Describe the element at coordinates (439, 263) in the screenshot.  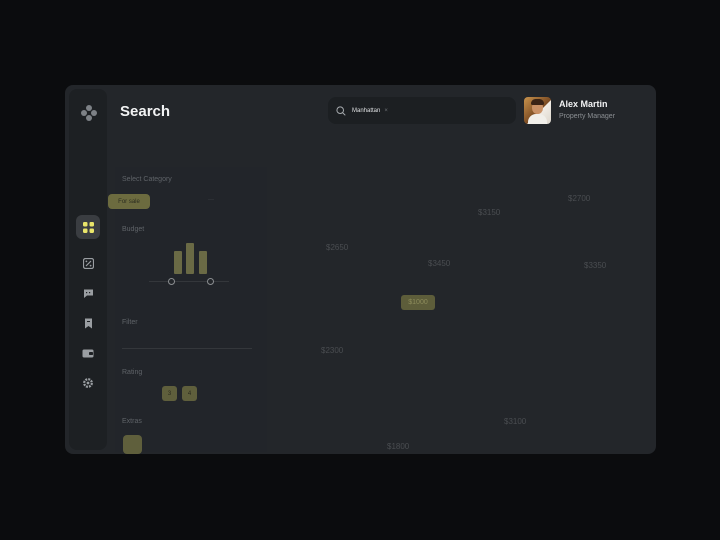
I see `map-price-pin: $3450` at that location.